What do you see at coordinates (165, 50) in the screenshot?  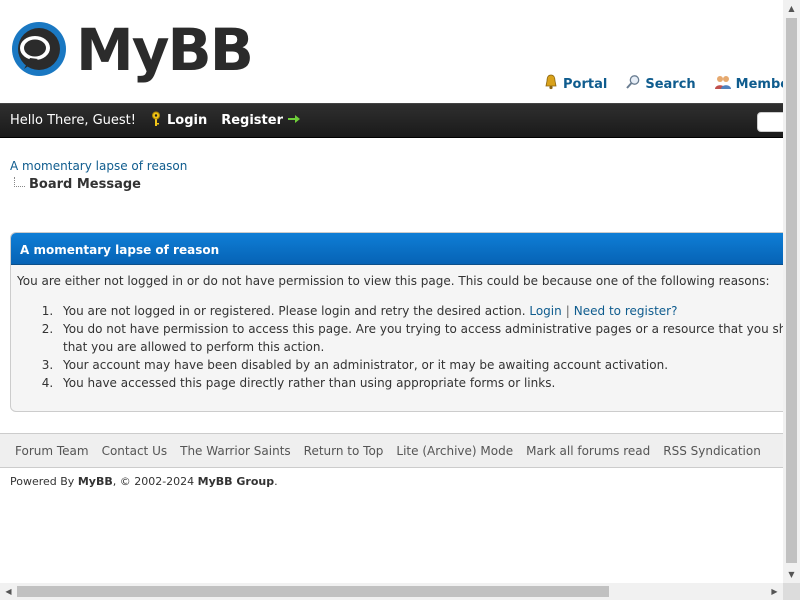 I see `logo-text: MyBB` at bounding box center [165, 50].